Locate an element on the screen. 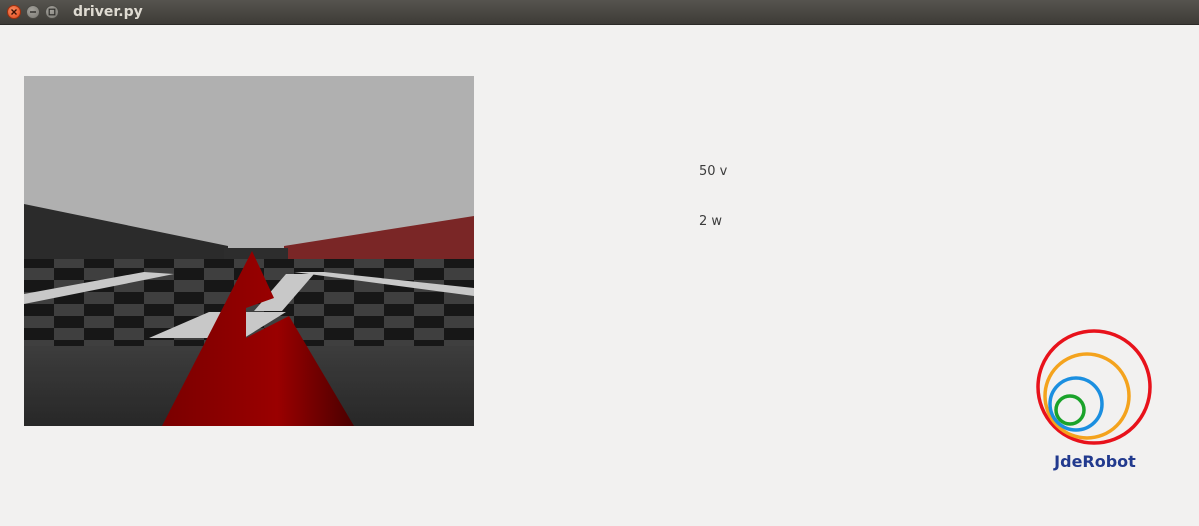  linear-velocity-readout: 50 v is located at coordinates (713, 171).